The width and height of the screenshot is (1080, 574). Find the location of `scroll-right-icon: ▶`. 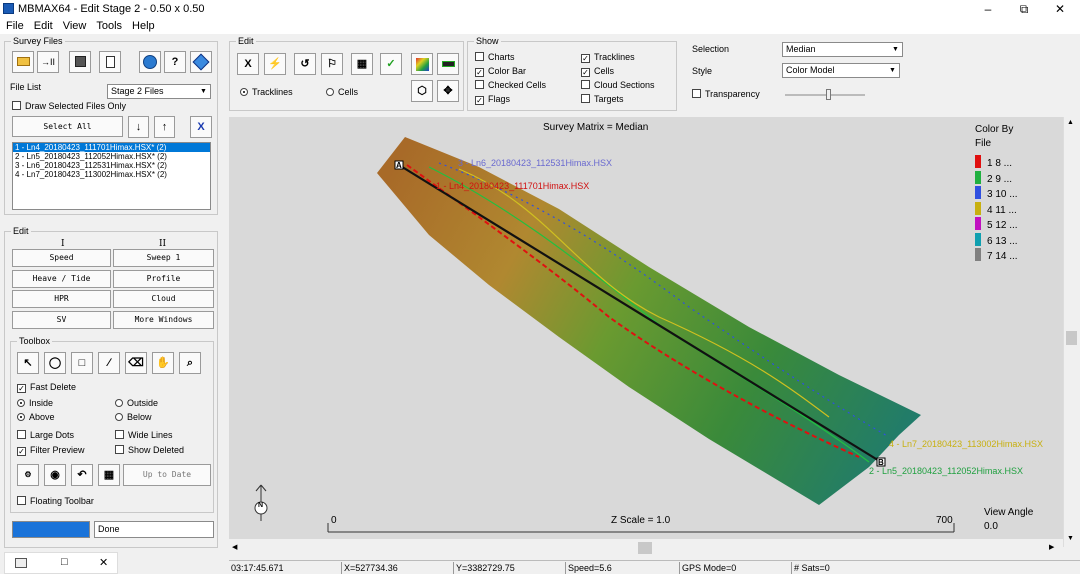

scroll-right-icon: ▶ is located at coordinates (1051, 547).